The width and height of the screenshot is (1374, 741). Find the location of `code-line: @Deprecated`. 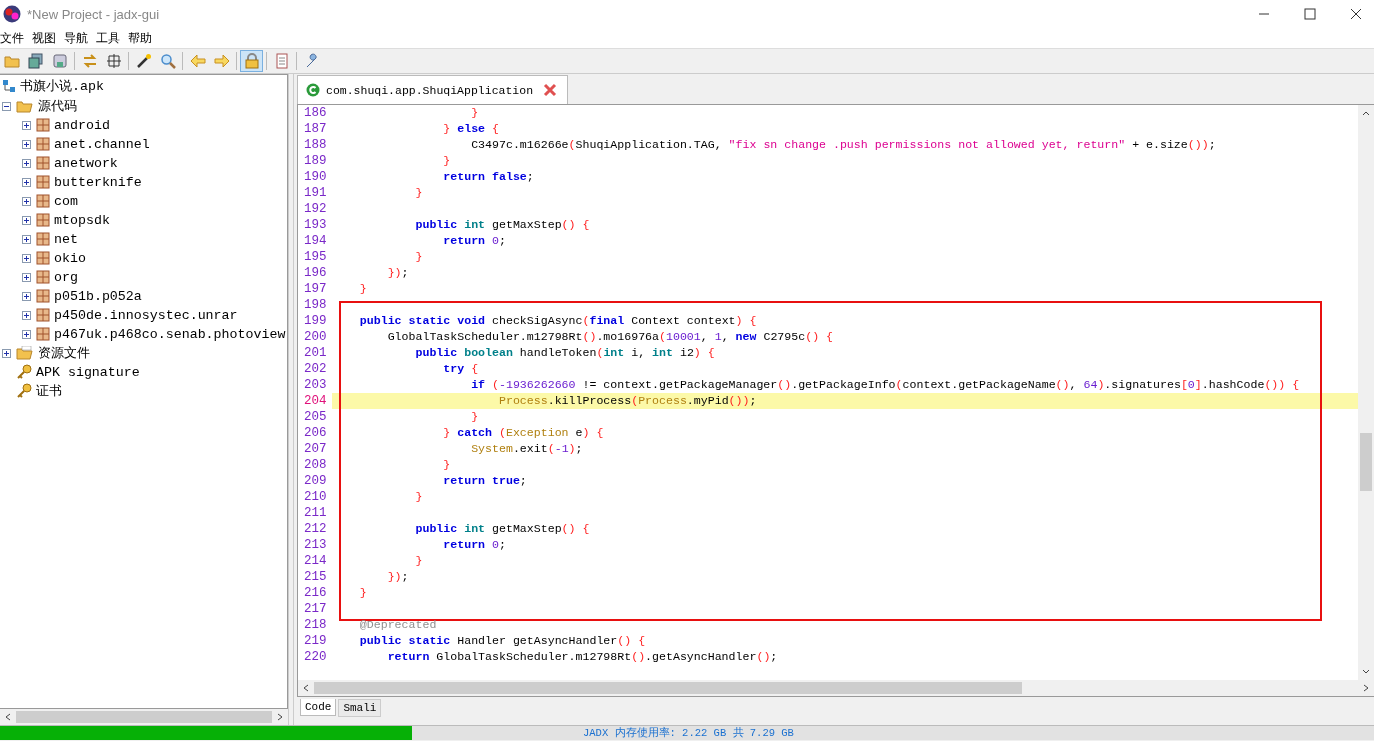

code-line: @Deprecated is located at coordinates (398, 625).